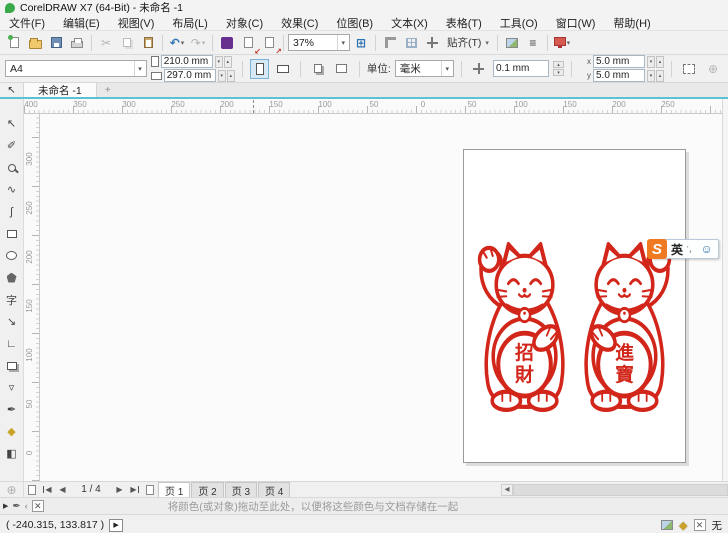 Image resolution: width=728 pixels, height=533 pixels. Describe the element at coordinates (11, 299) in the screenshot. I see `text-tool: 字` at that location.